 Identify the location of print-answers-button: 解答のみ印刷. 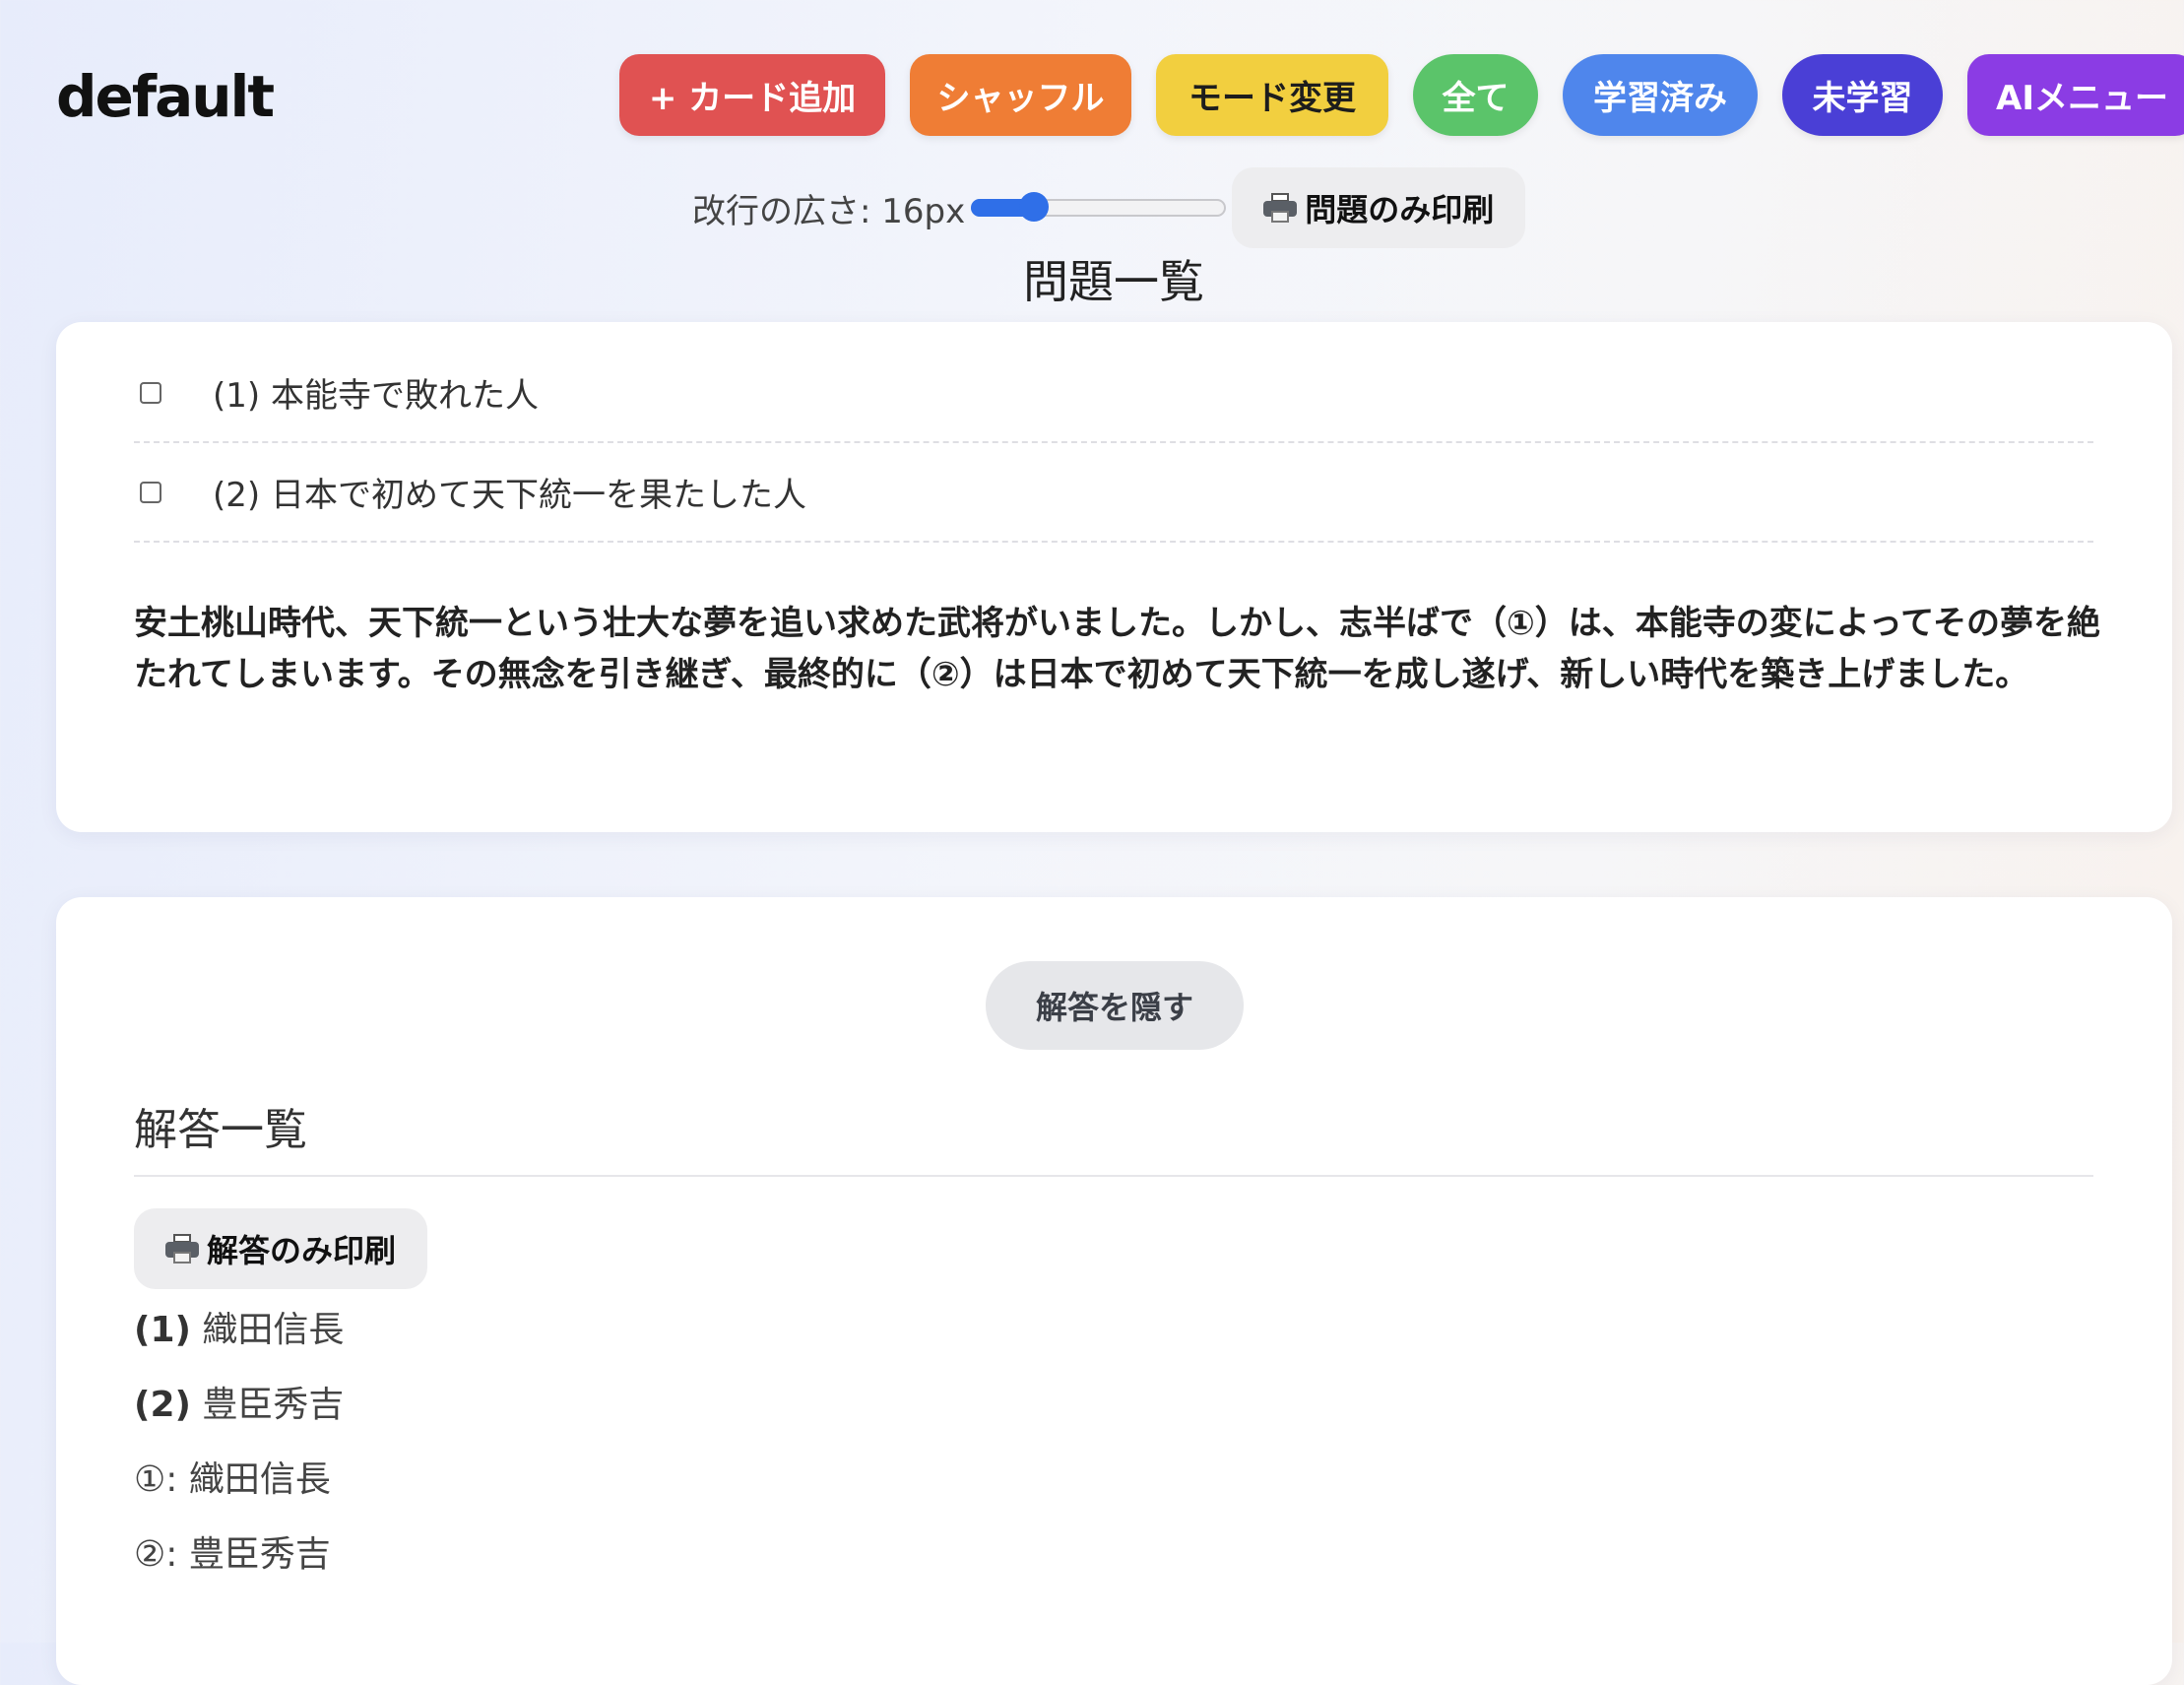
(281, 1248).